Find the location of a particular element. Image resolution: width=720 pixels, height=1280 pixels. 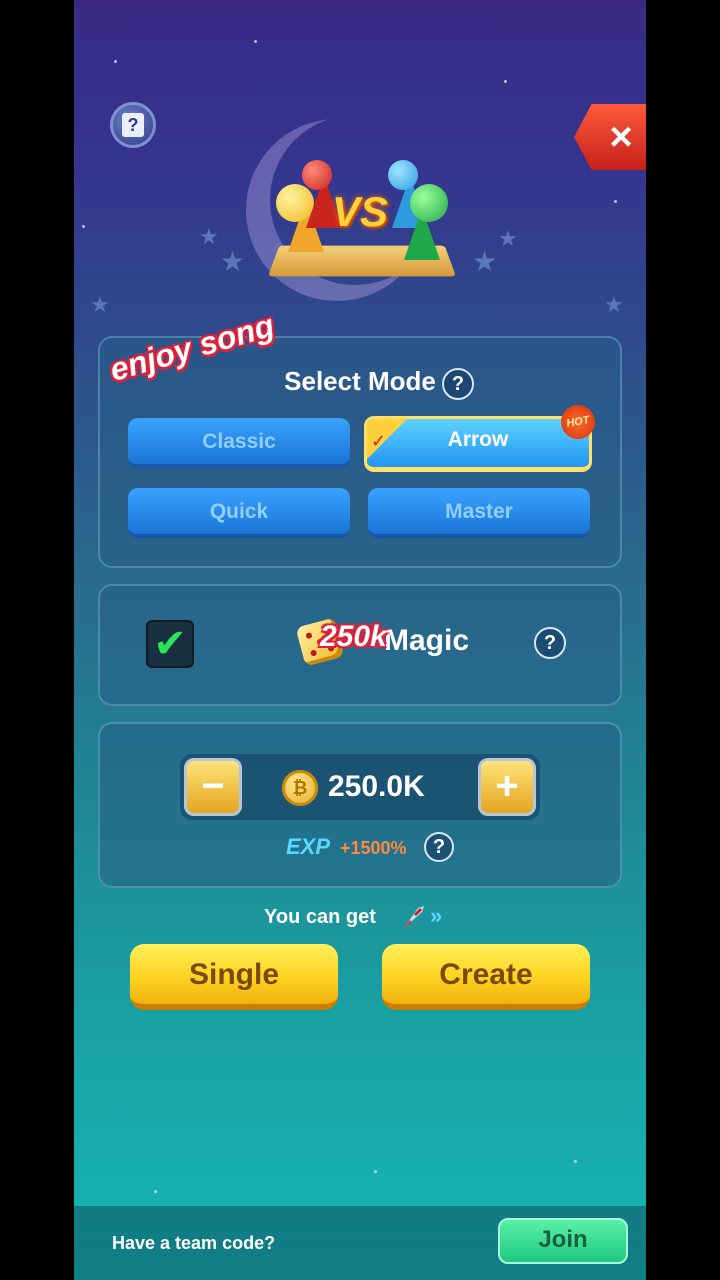

create-button: Create is located at coordinates (486, 977).